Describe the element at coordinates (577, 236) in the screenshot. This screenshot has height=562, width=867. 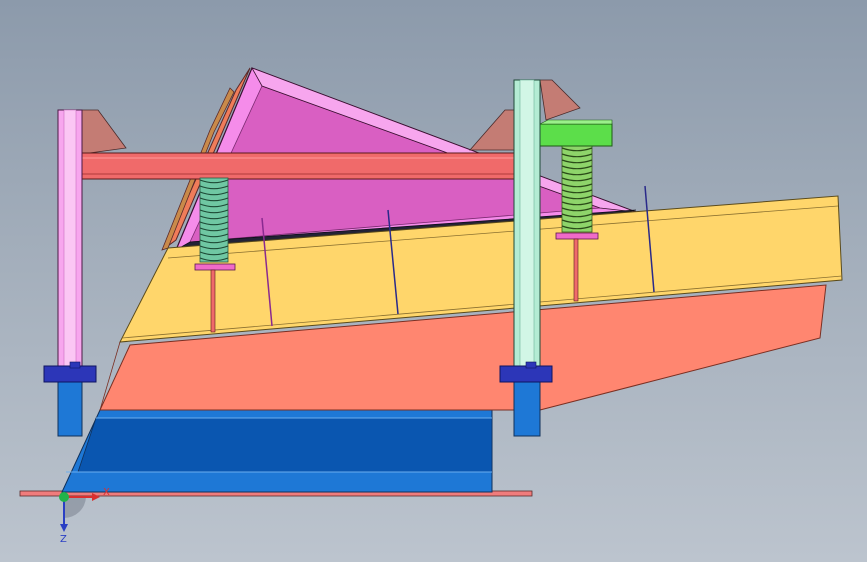
I see `spring-seat-right` at that location.